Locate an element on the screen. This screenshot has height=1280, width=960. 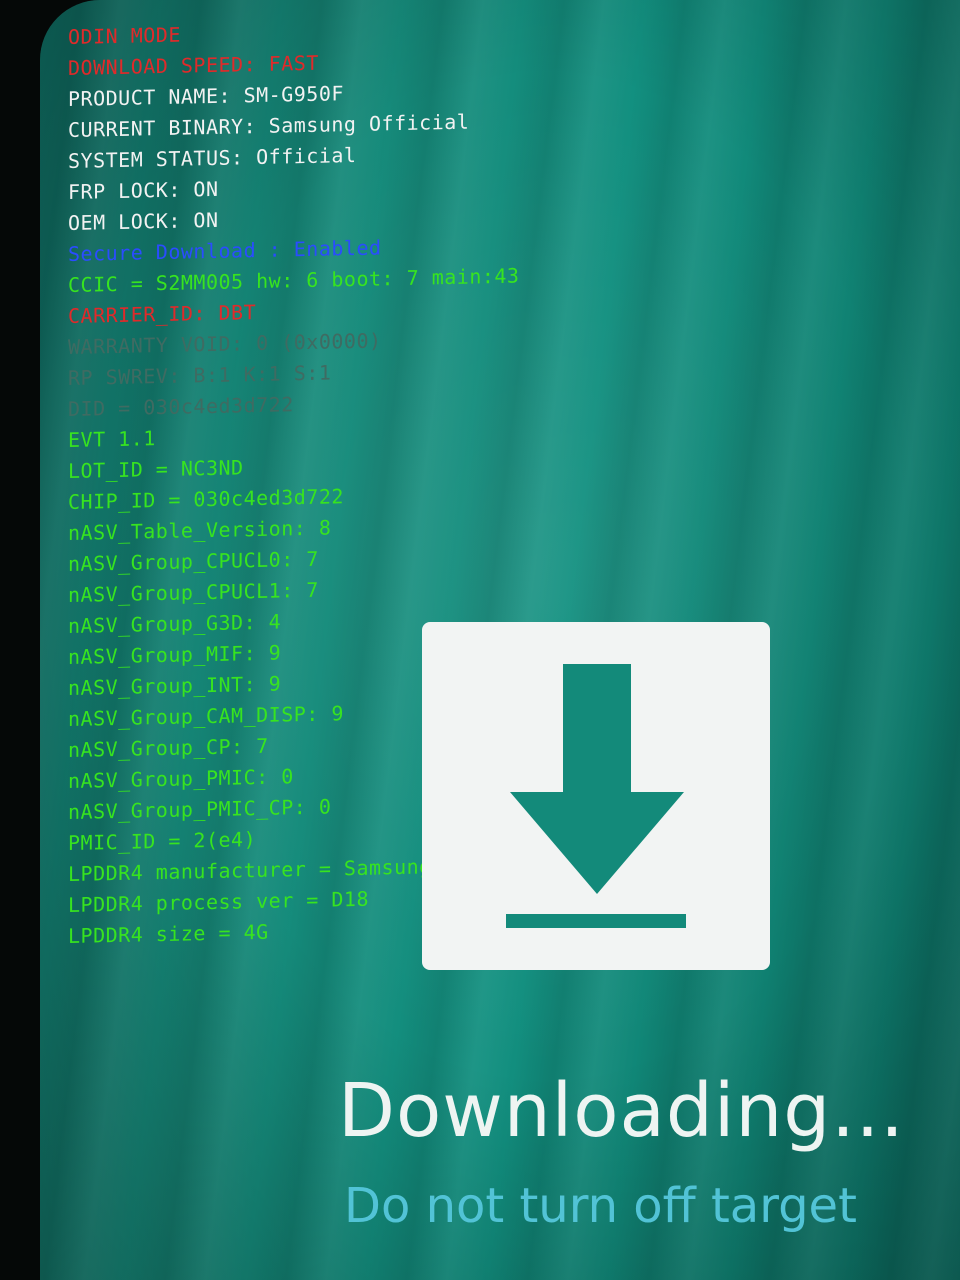
downloading-subtitle: Do not turn off target is located at coordinates (600, 1206).